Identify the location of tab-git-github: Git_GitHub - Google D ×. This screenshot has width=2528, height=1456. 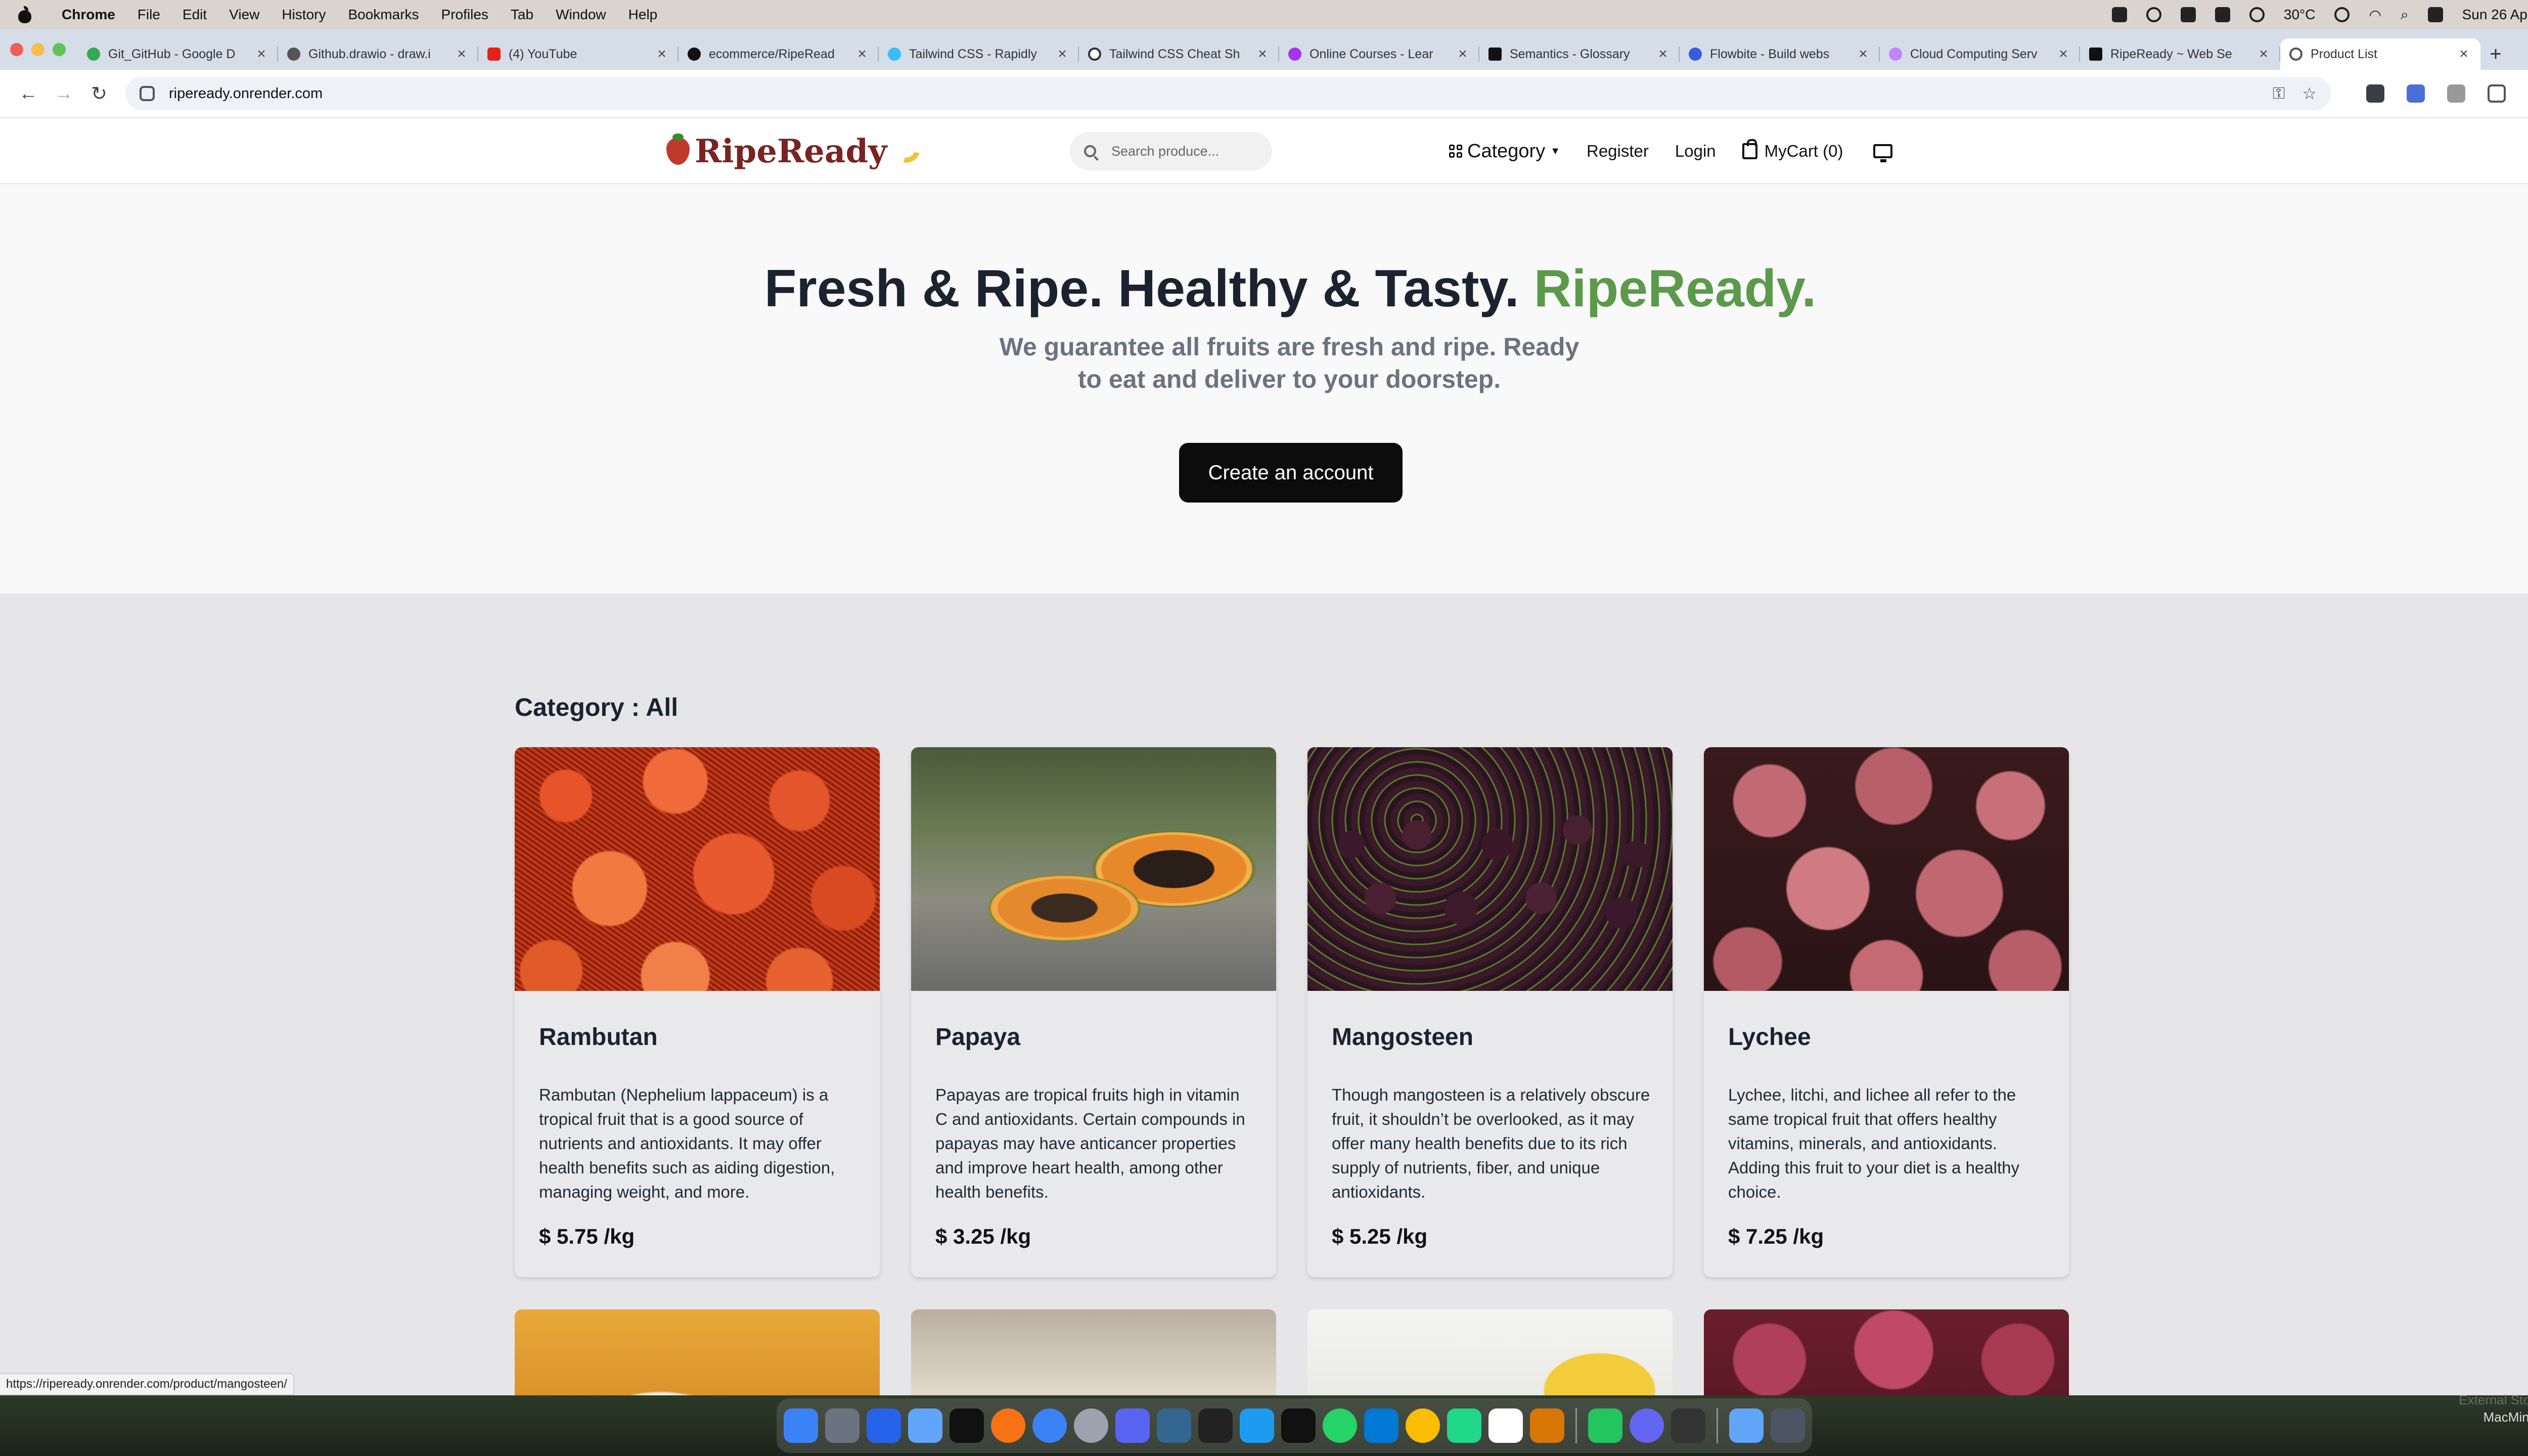
(178, 54).